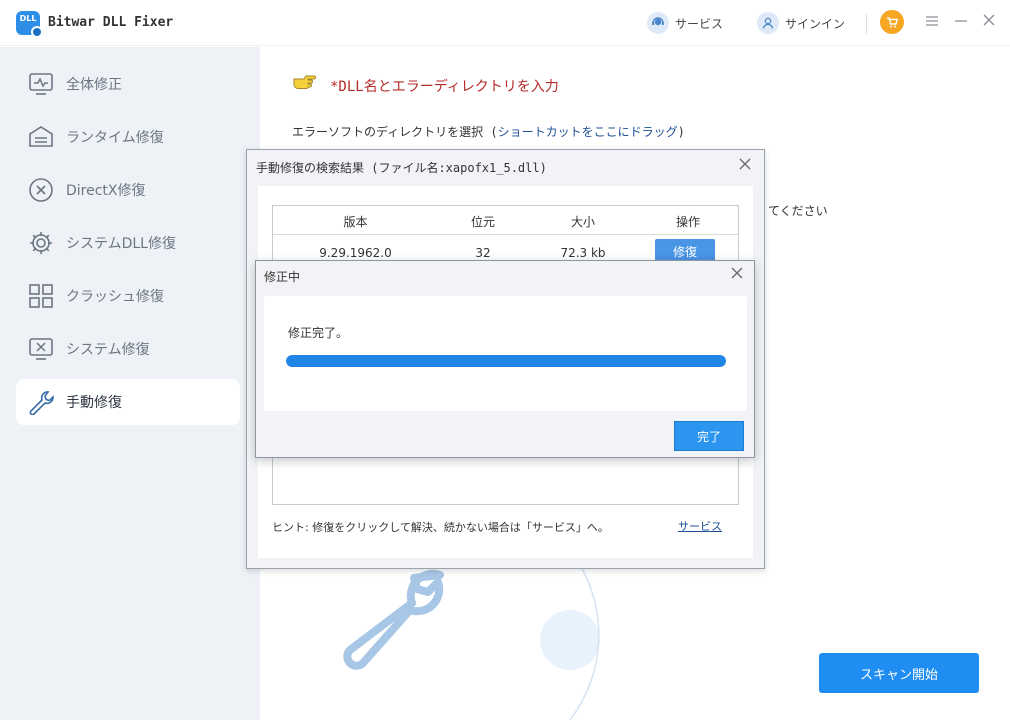  What do you see at coordinates (94, 85) in the screenshot?
I see `sidebar-item-label: 全体修正` at bounding box center [94, 85].